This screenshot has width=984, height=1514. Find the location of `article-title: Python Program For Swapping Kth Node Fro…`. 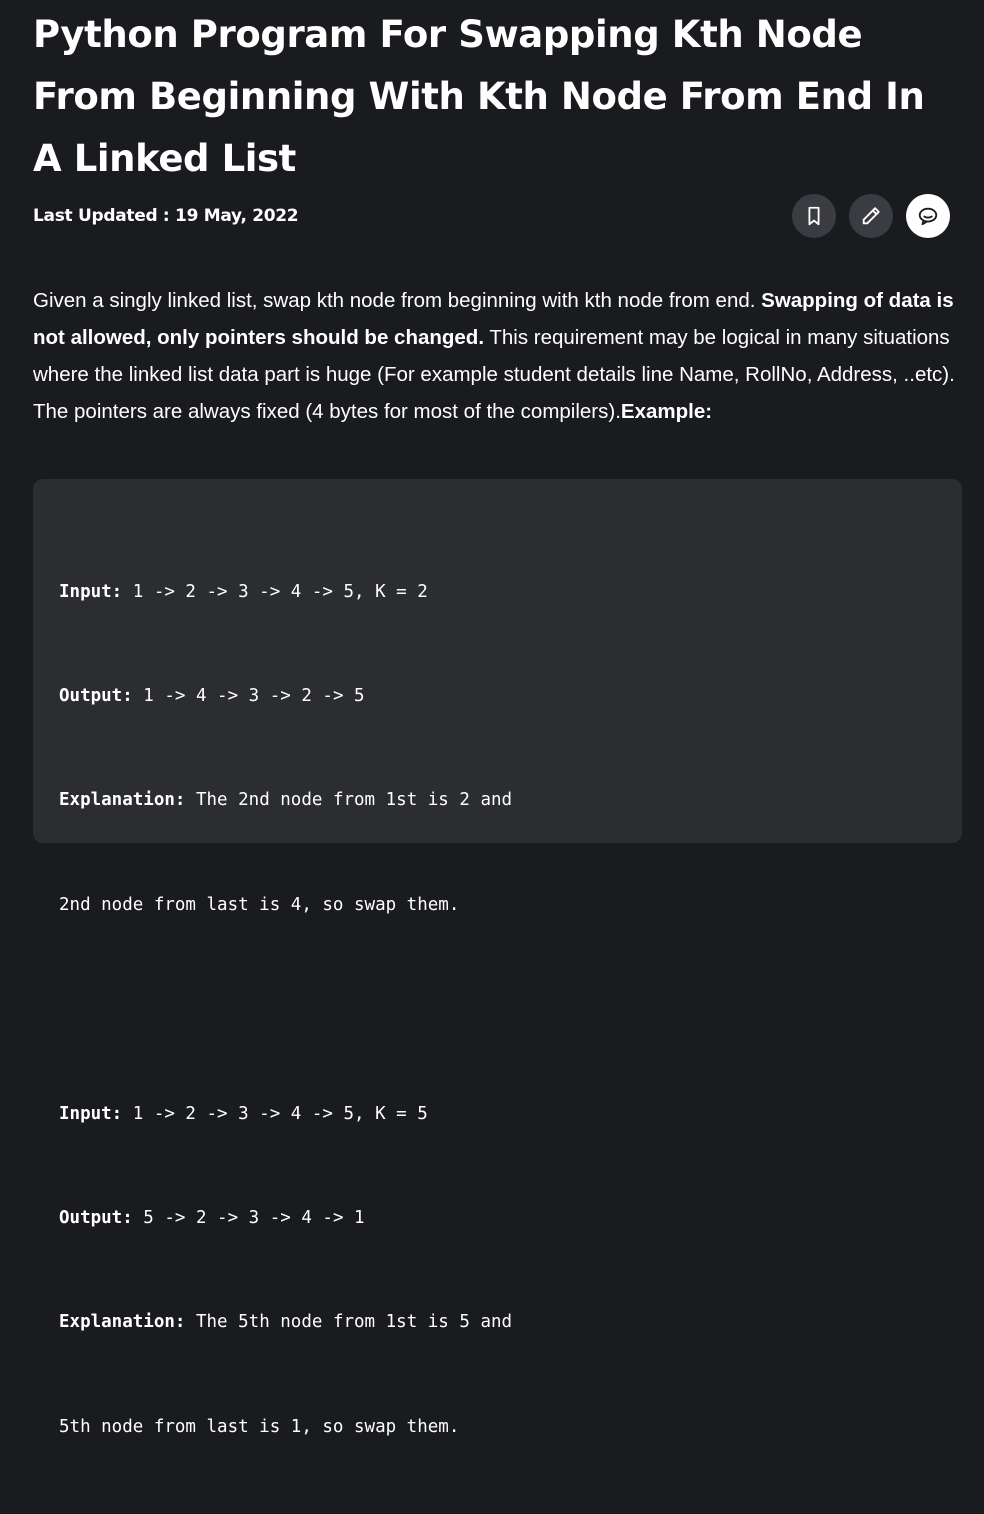

article-title: Python Program For Swapping Kth Node Fro… is located at coordinates (479, 96).